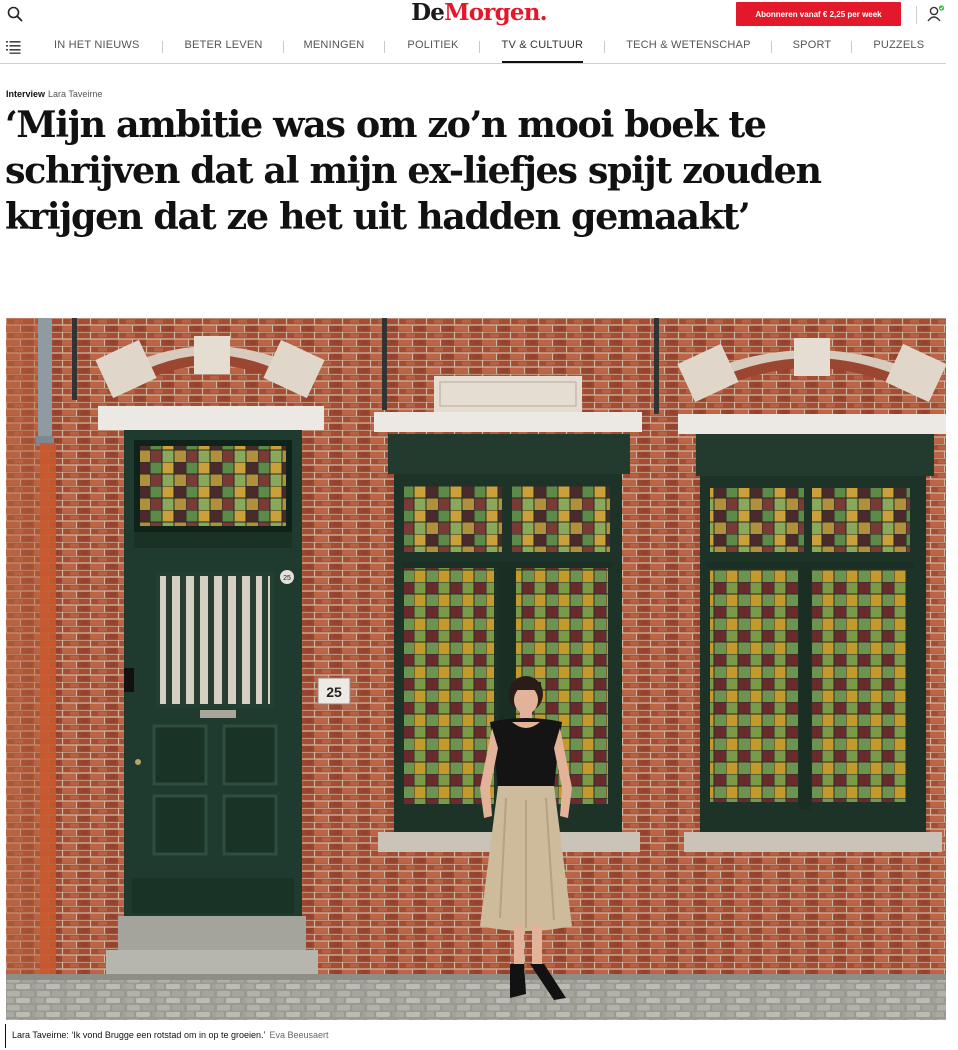 Image resolution: width=958 pixels, height=1050 pixels. Describe the element at coordinates (936, 14) in the screenshot. I see `user-icon` at that location.